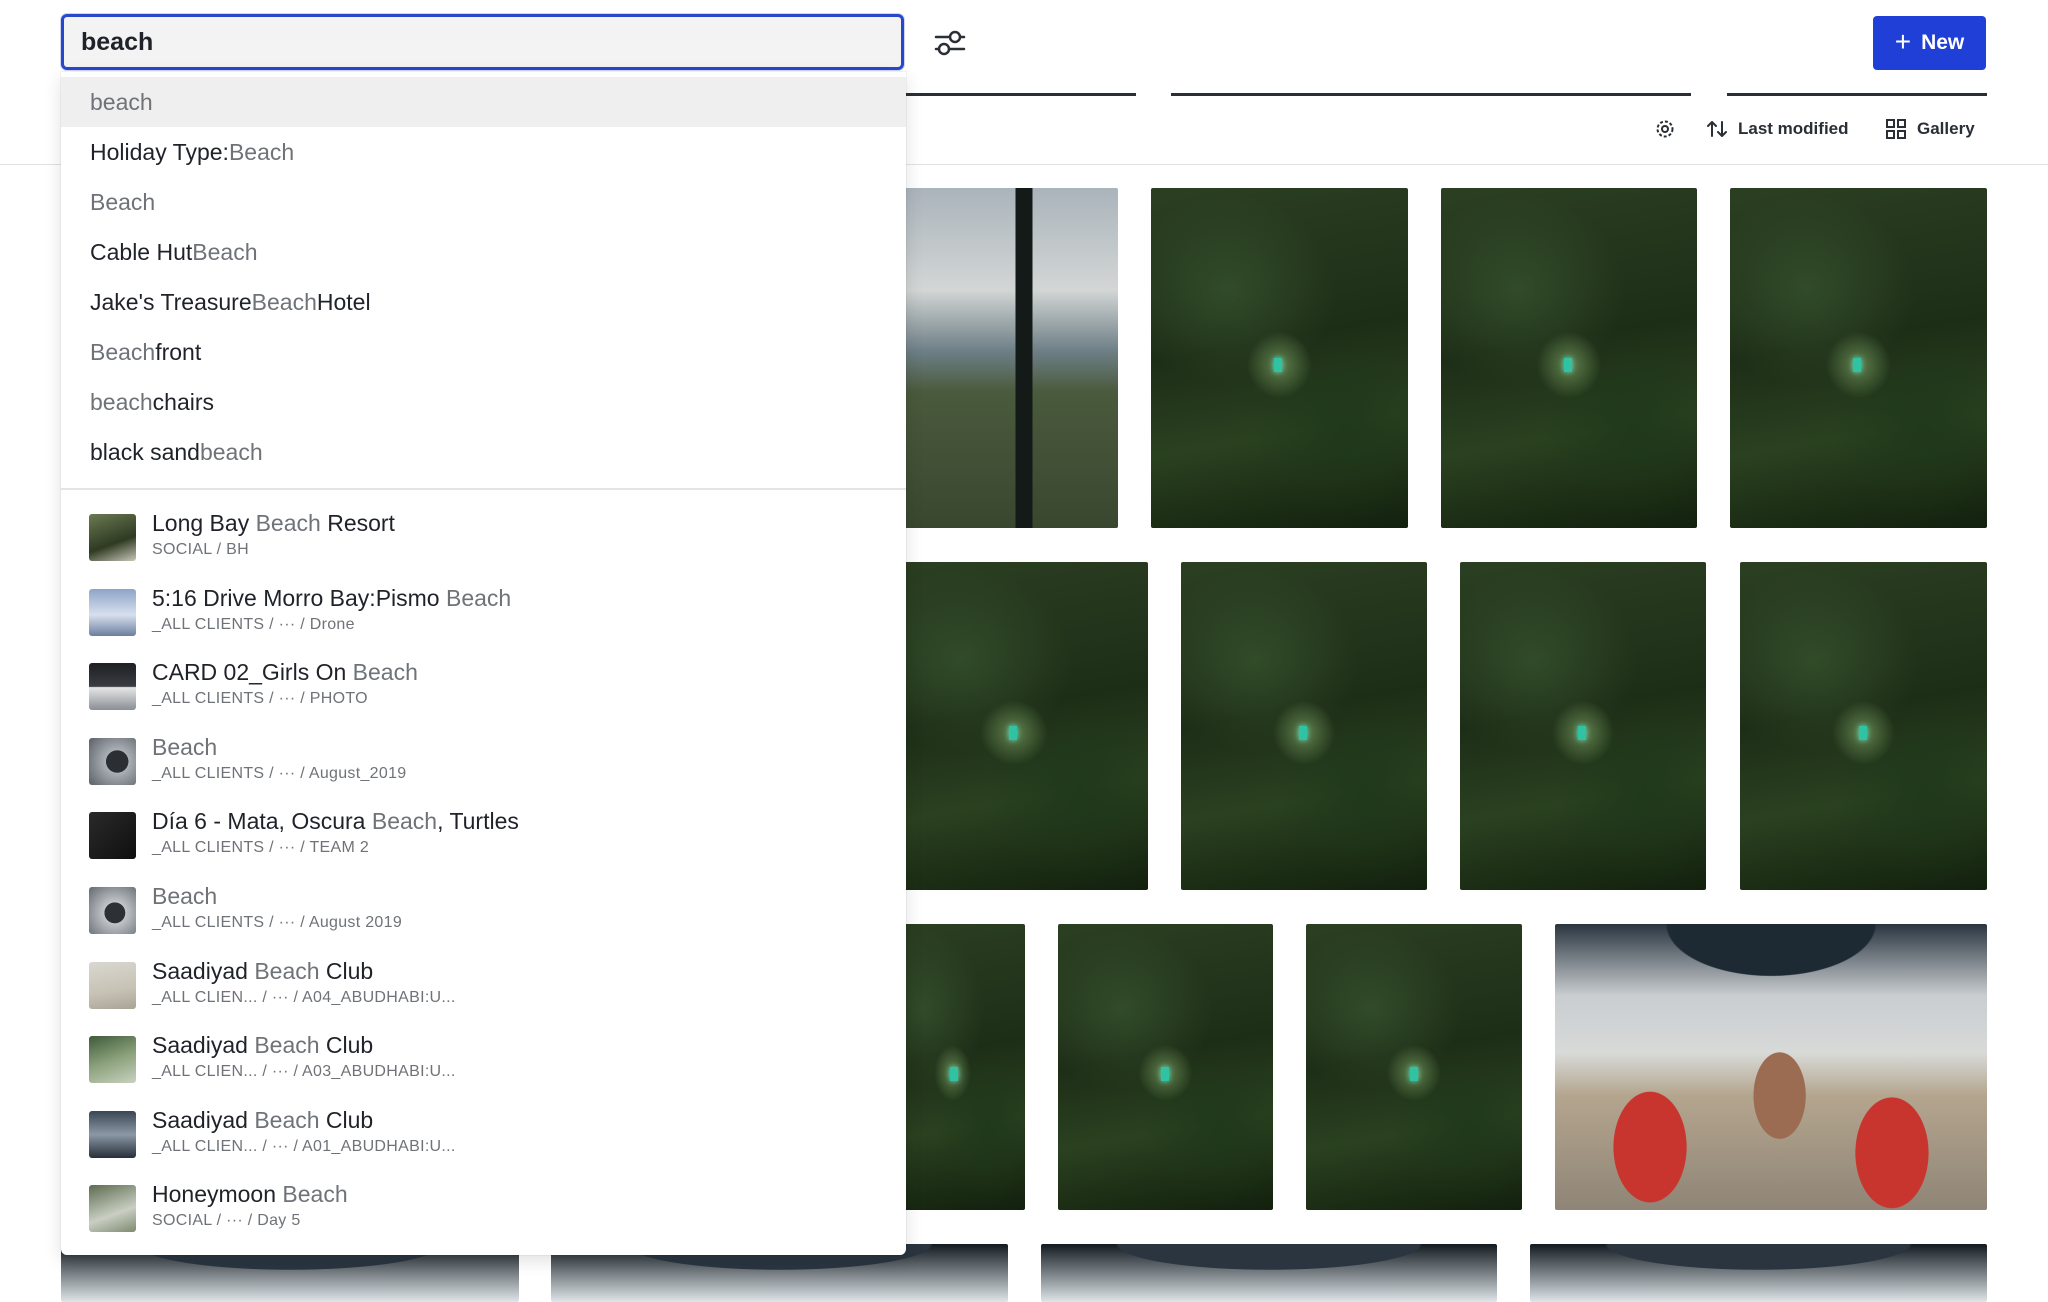 The width and height of the screenshot is (2048, 1302). What do you see at coordinates (1896, 129) in the screenshot?
I see `grid-icon` at bounding box center [1896, 129].